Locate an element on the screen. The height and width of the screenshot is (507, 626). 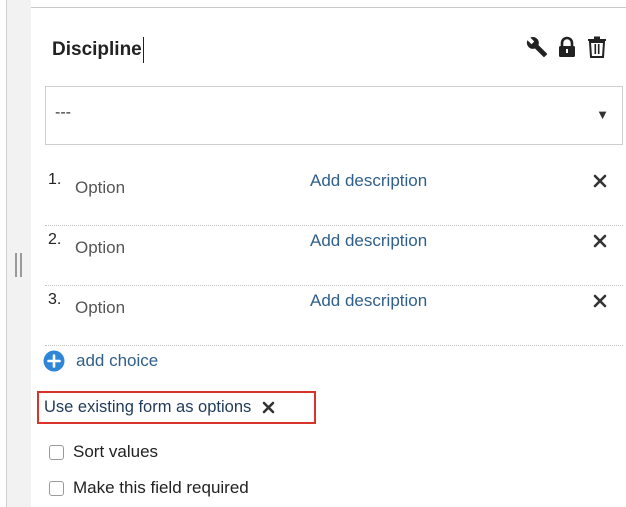
panel-top-border is located at coordinates (328, 7).